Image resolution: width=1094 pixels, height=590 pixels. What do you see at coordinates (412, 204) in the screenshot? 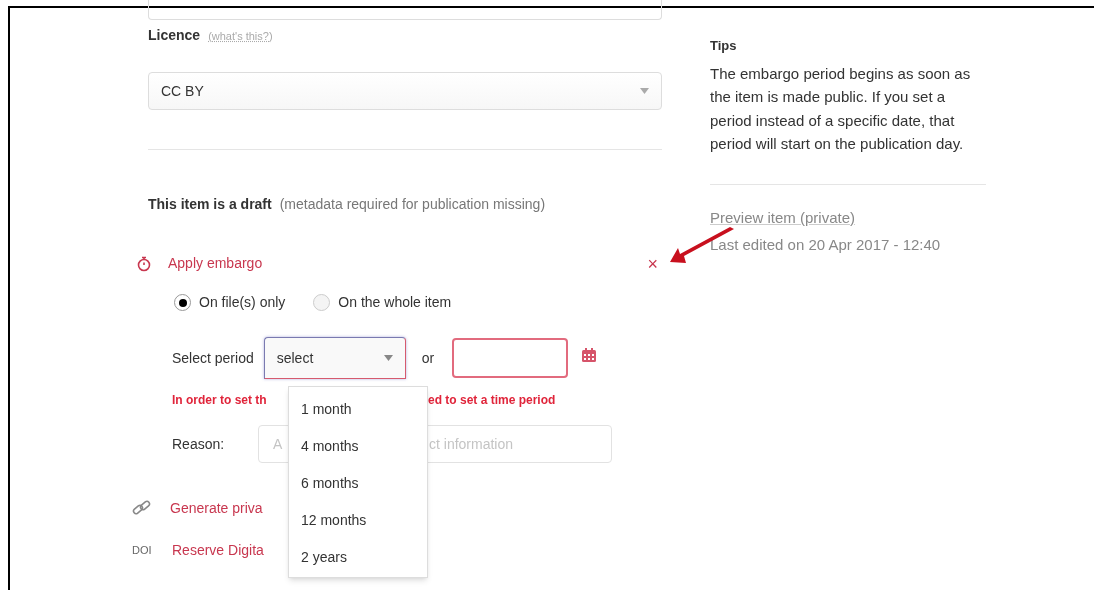
I see `section-note: (metadata required for publication missing)` at bounding box center [412, 204].